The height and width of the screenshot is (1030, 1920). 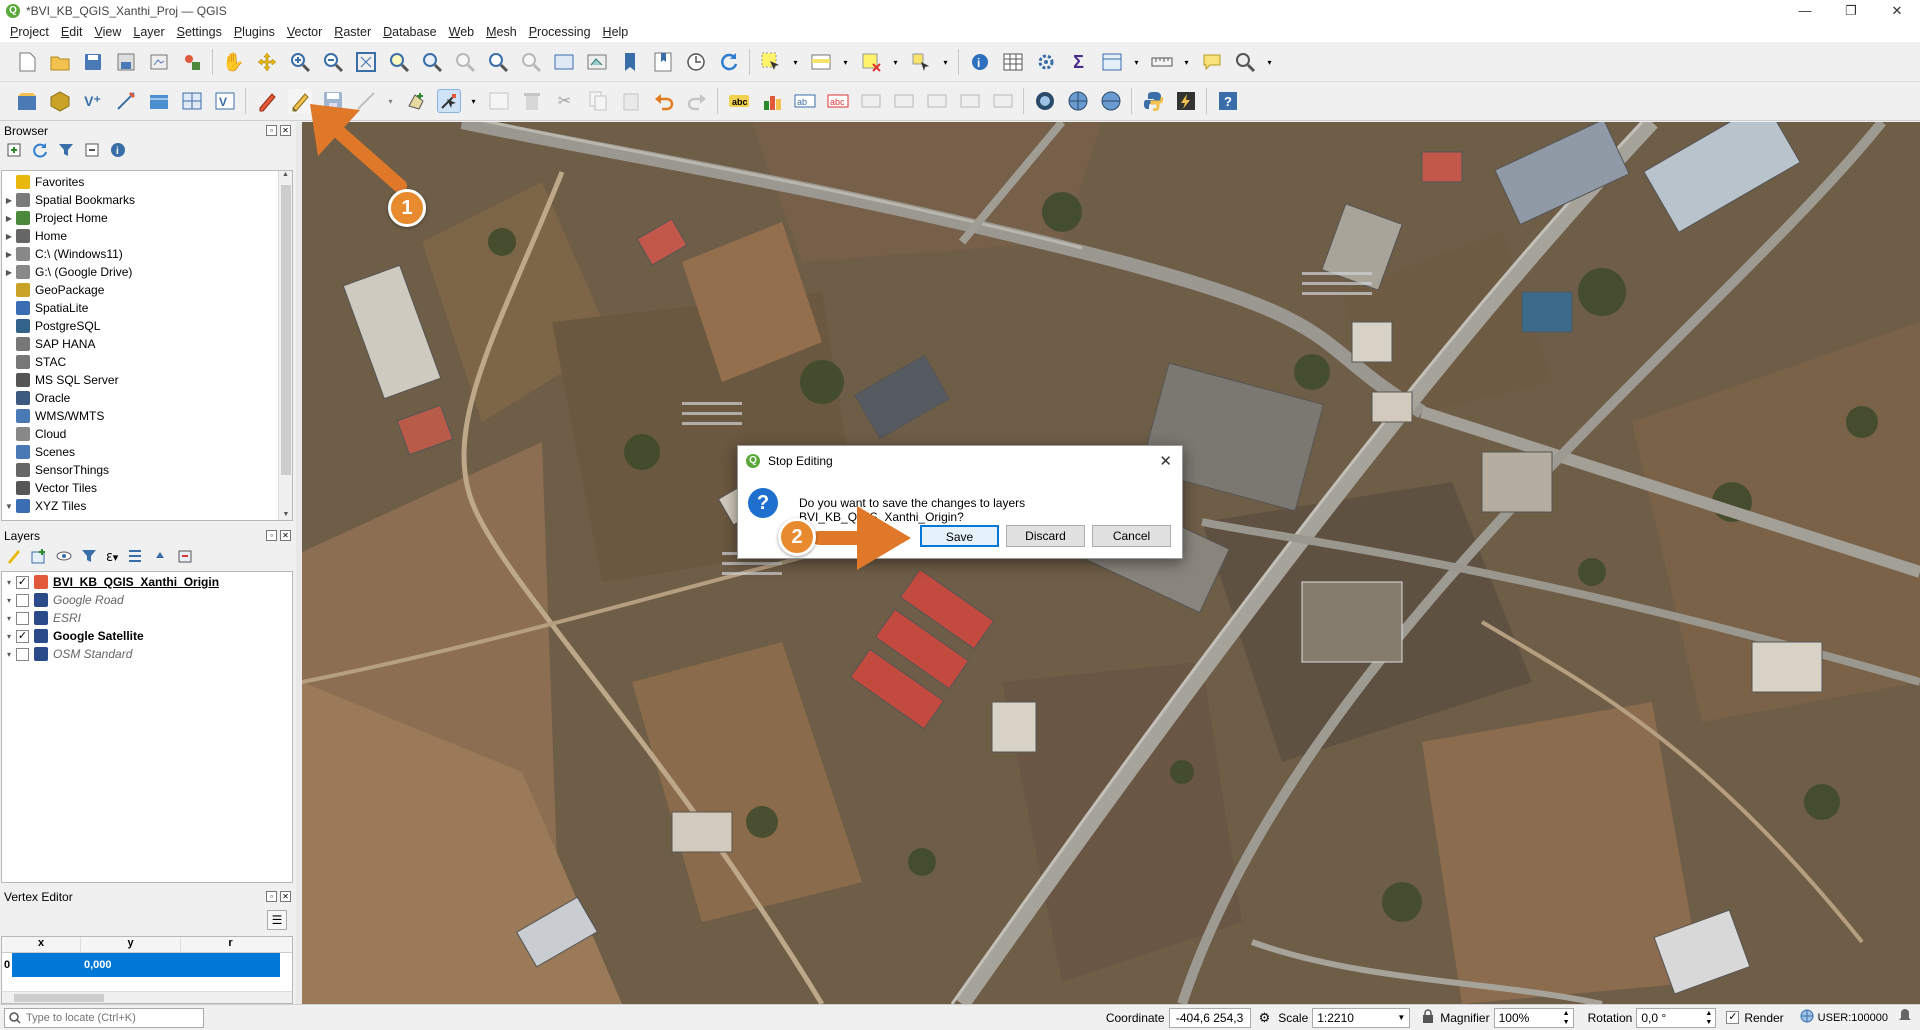 I want to click on browser-item: ▶ Home, so click(x=147, y=236).